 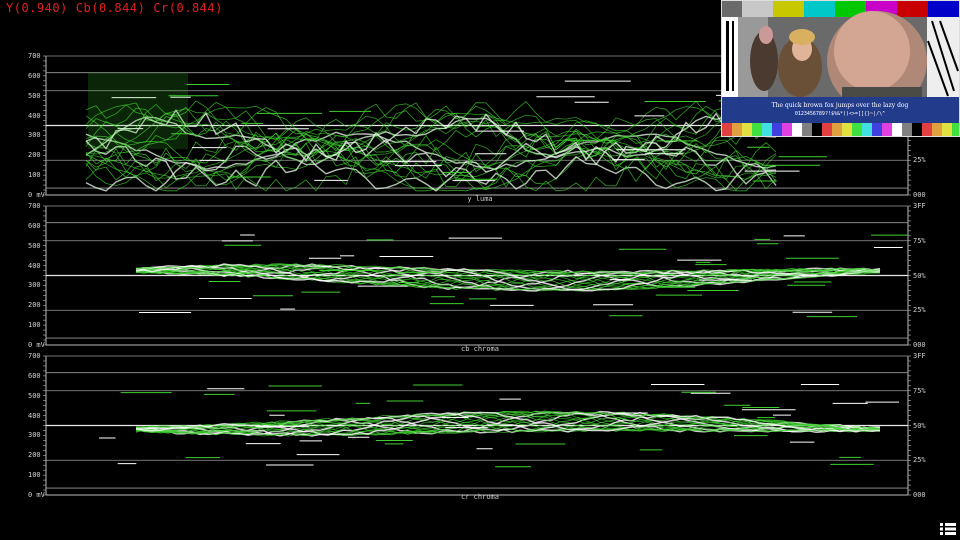 I want to click on cr-value: Cr(0.844), so click(x=188, y=8).